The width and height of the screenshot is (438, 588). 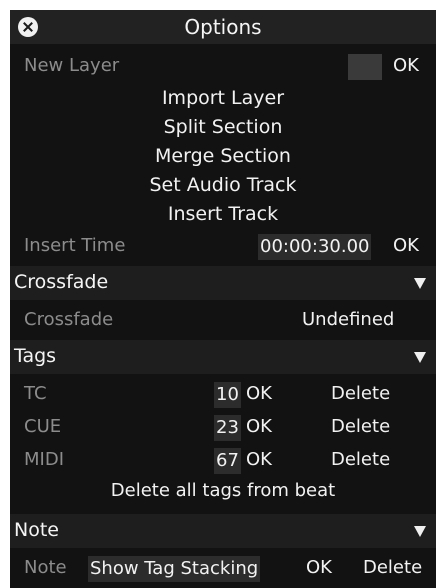 I want to click on delete-all-tags-button: Delete all tags from beat, so click(x=223, y=490).